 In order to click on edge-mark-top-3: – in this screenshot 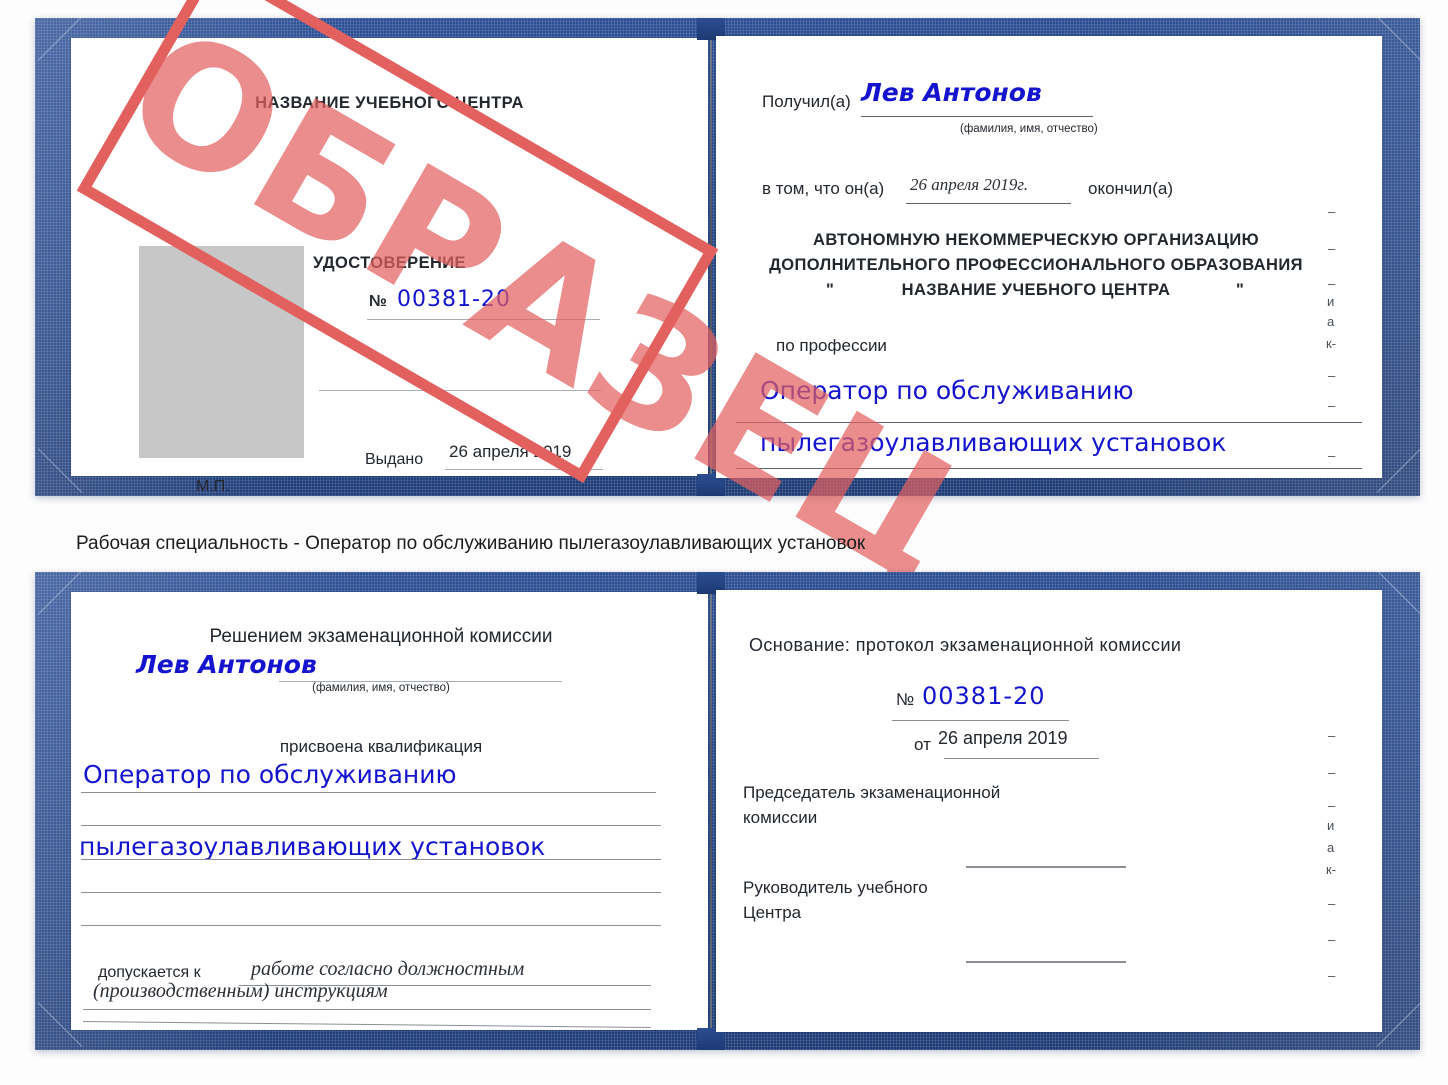, I will do `click(1332, 283)`.